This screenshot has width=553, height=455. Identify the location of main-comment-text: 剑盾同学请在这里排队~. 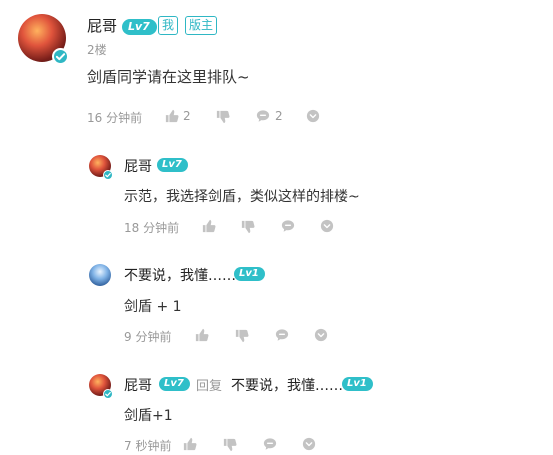
(168, 77).